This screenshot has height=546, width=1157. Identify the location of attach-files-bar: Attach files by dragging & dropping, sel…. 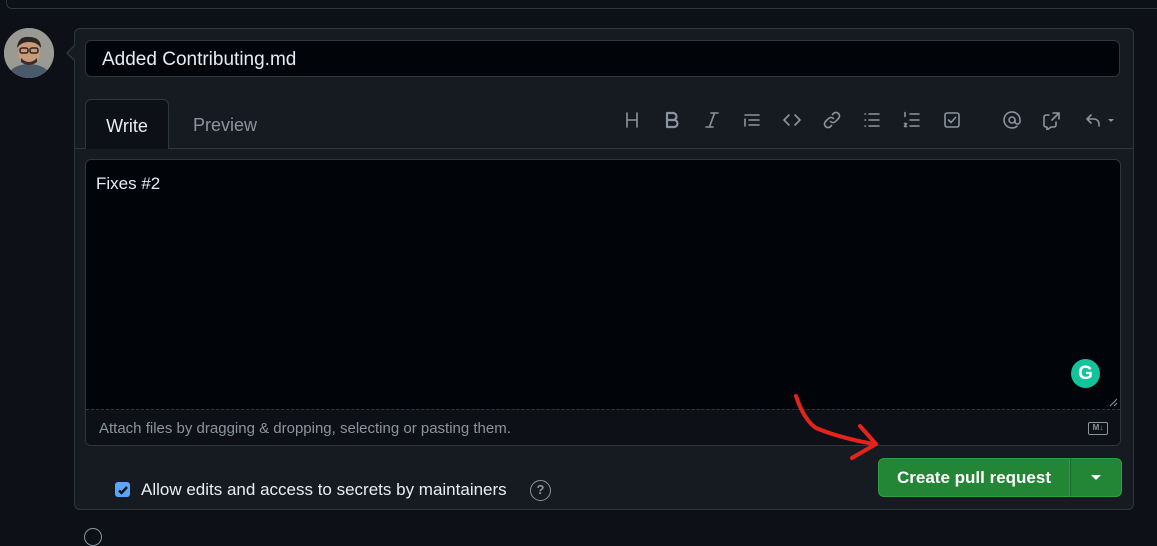
(603, 427).